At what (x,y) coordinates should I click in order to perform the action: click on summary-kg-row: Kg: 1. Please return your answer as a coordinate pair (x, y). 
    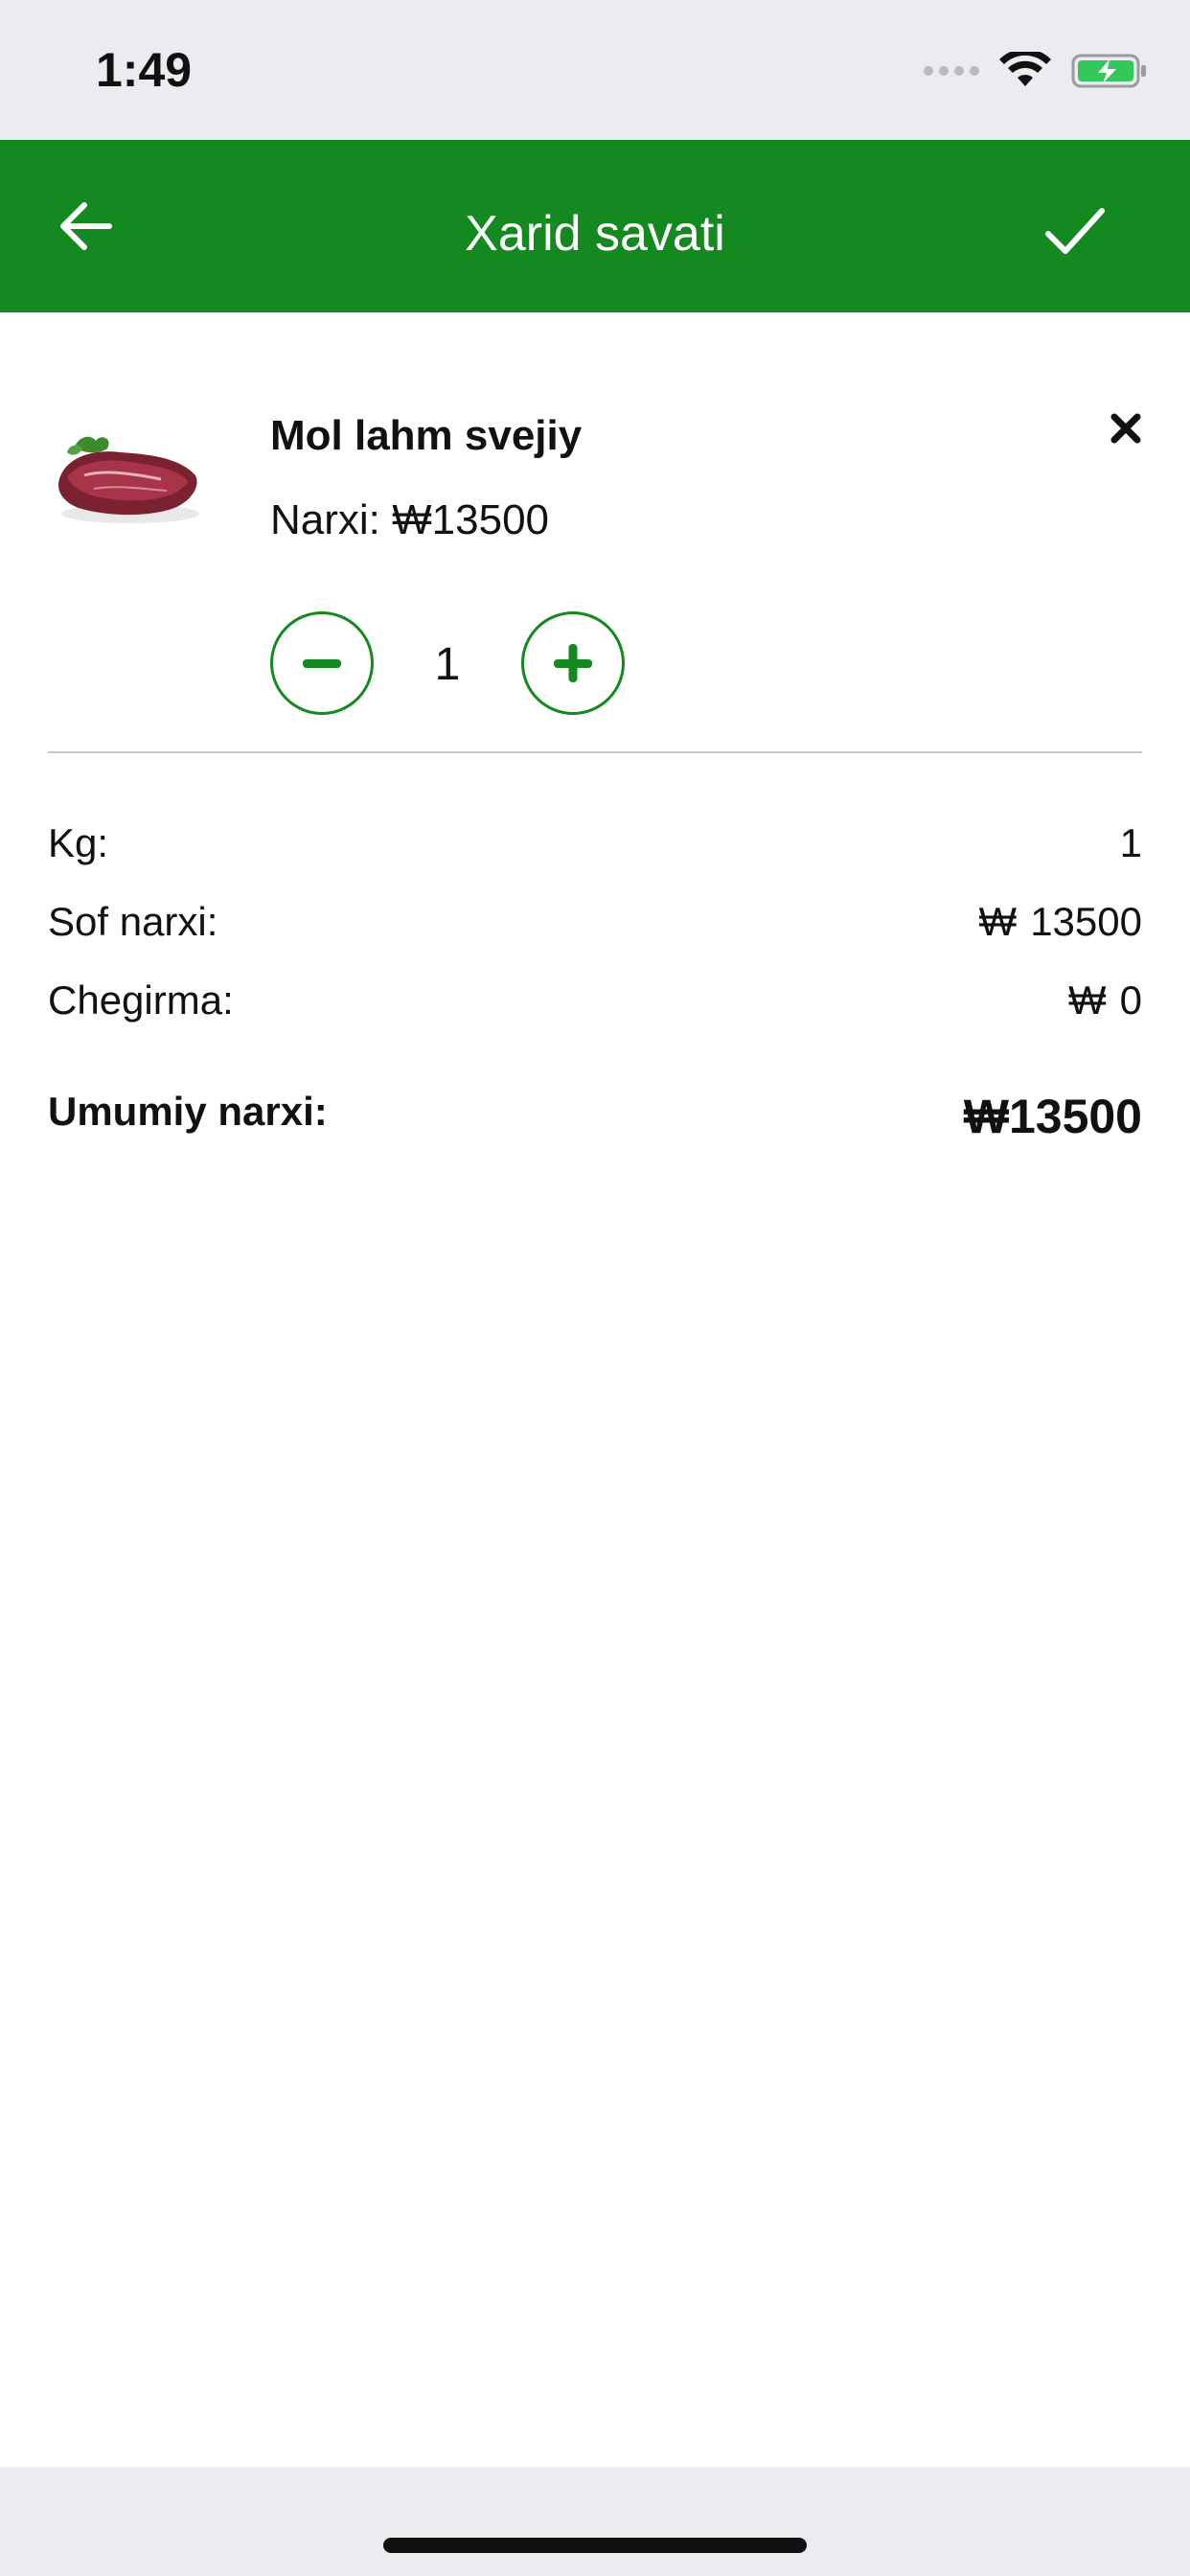
    Looking at the image, I should click on (595, 843).